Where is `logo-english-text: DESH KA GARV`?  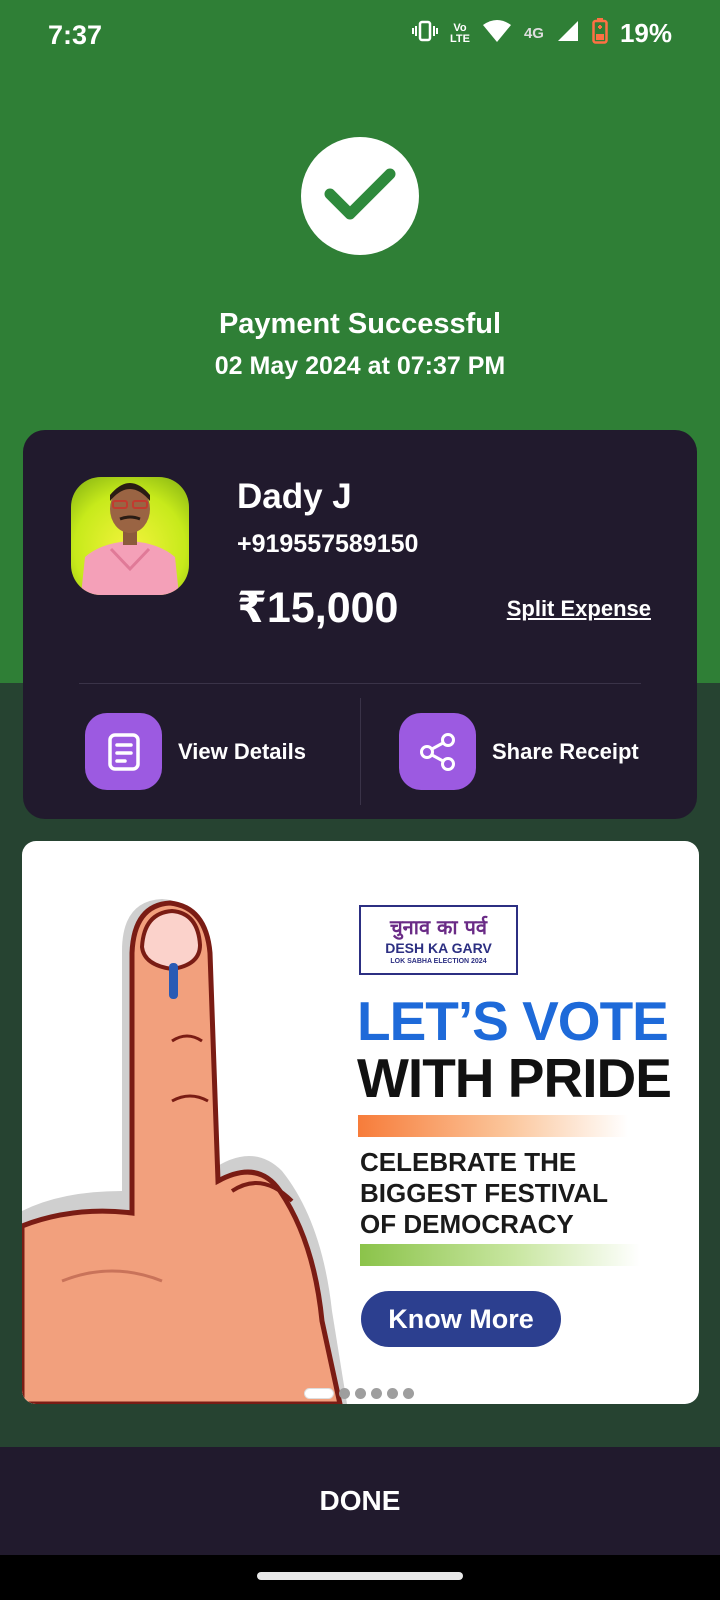 logo-english-text: DESH KA GARV is located at coordinates (438, 948).